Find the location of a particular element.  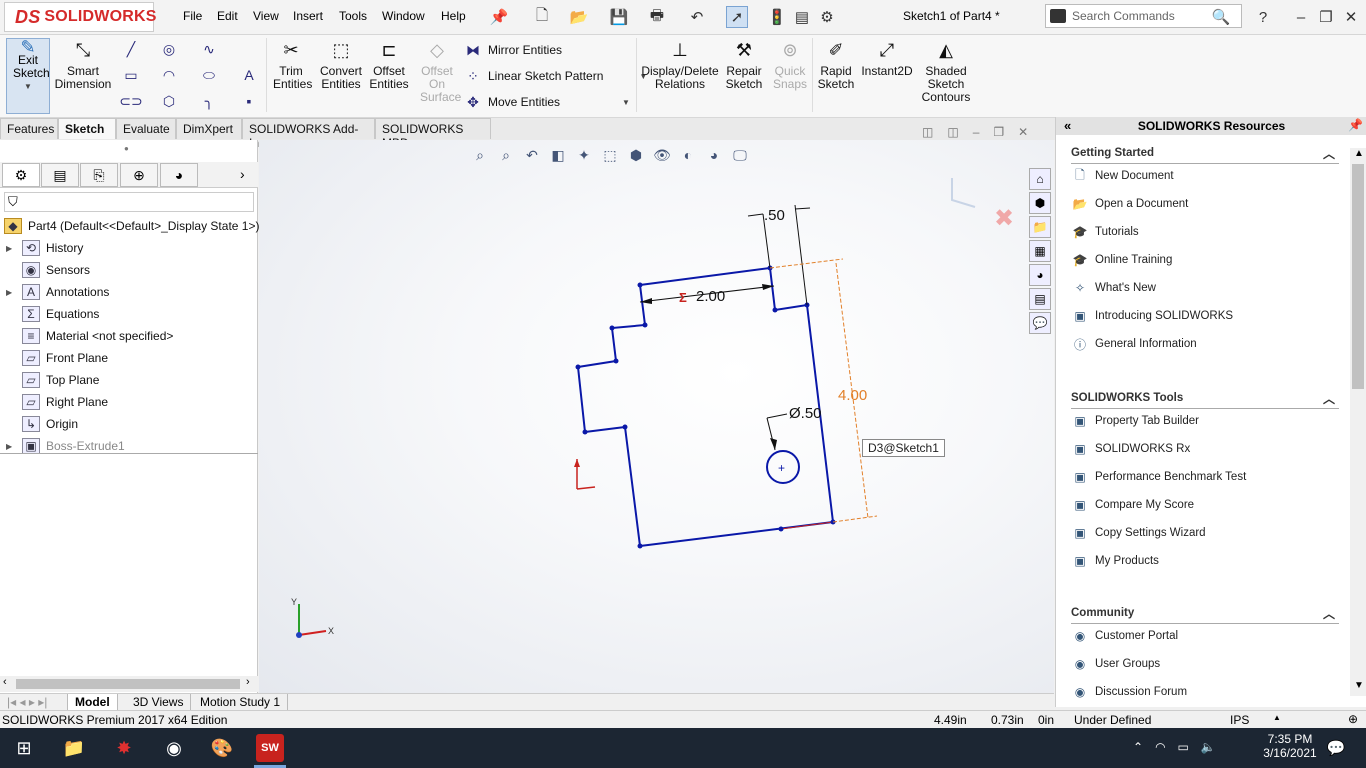

help-status-icon: ⊕ is located at coordinates (1353, 719).